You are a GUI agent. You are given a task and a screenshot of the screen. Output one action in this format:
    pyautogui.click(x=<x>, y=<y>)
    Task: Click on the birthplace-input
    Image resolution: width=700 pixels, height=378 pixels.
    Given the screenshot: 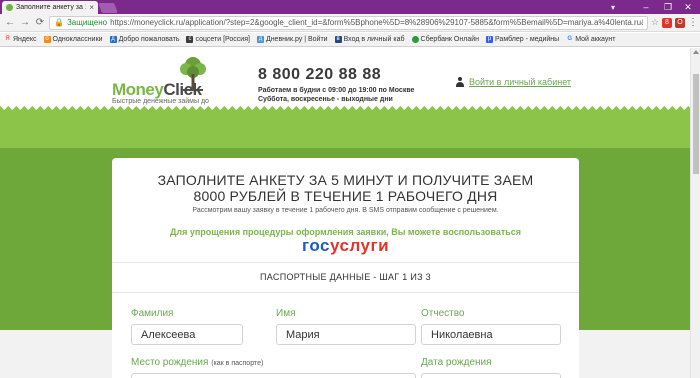 What is the action you would take?
    pyautogui.click(x=273, y=375)
    